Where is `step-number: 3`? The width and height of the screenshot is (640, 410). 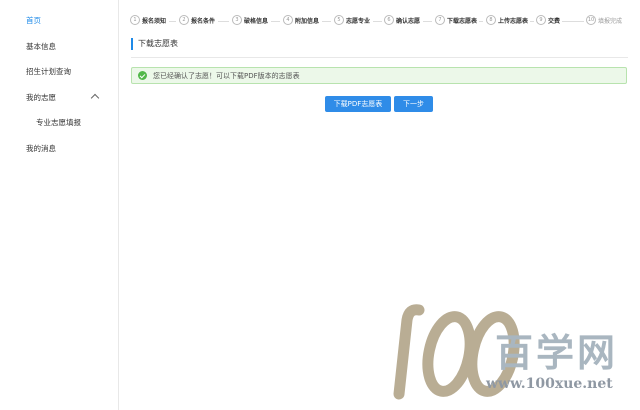
step-number: 3 is located at coordinates (237, 20).